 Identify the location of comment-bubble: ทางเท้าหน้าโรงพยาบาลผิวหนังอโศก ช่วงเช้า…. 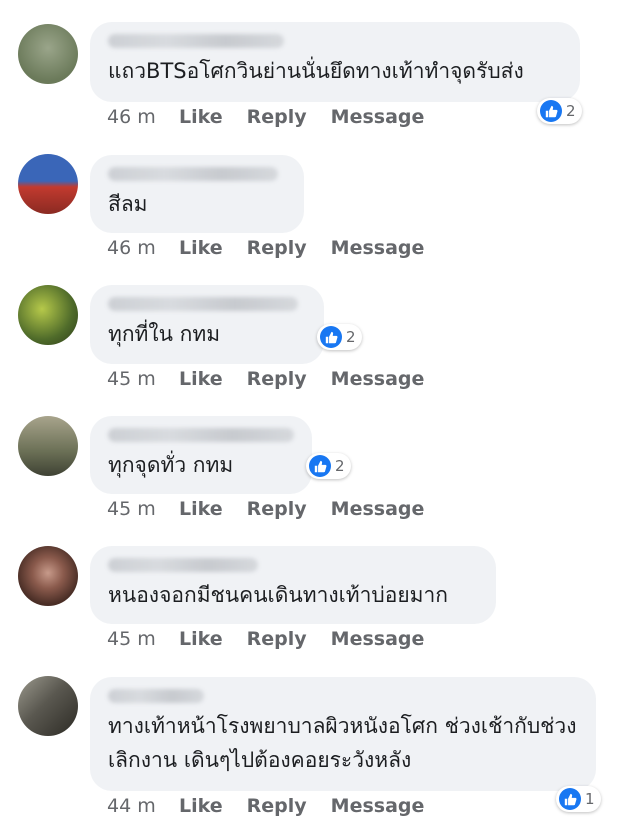
(343, 734).